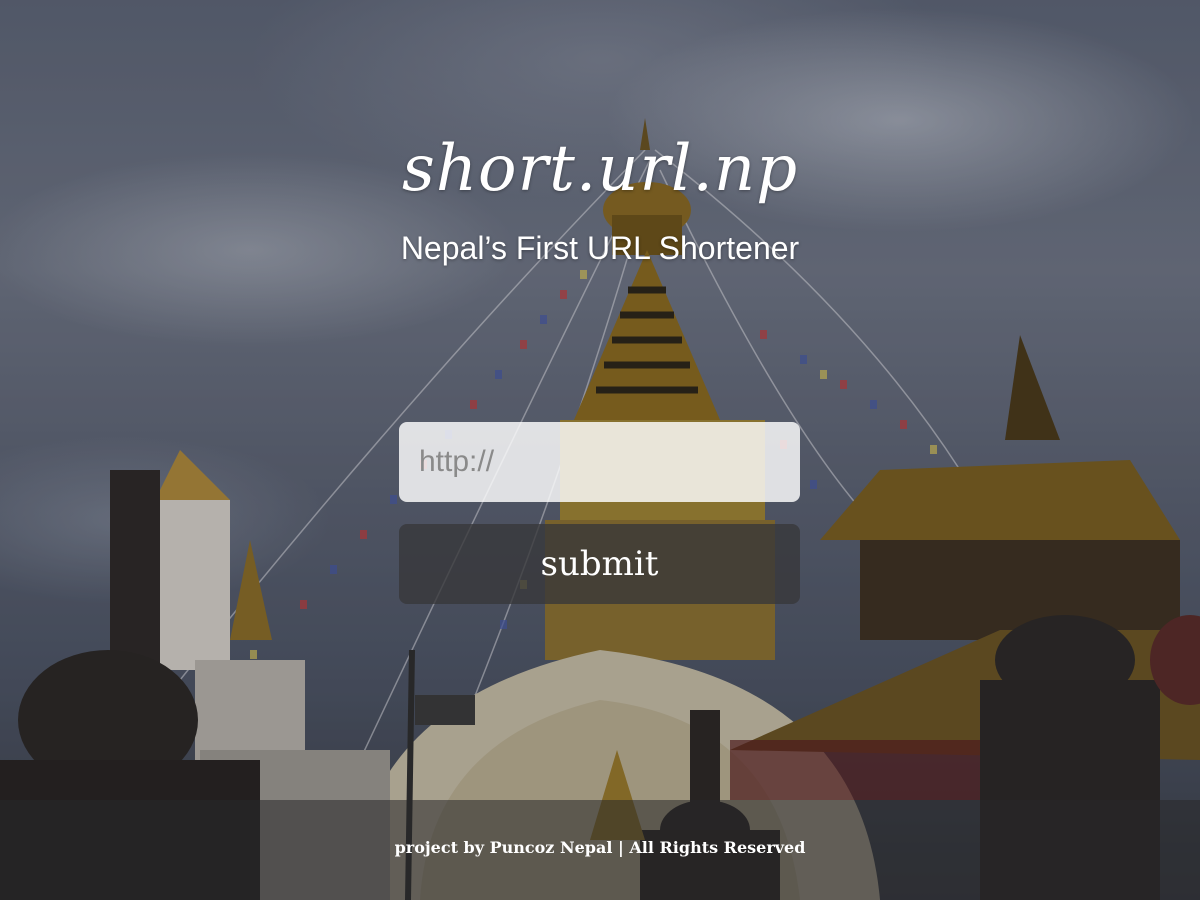  Describe the element at coordinates (599, 564) in the screenshot. I see `submit-button: submit` at that location.